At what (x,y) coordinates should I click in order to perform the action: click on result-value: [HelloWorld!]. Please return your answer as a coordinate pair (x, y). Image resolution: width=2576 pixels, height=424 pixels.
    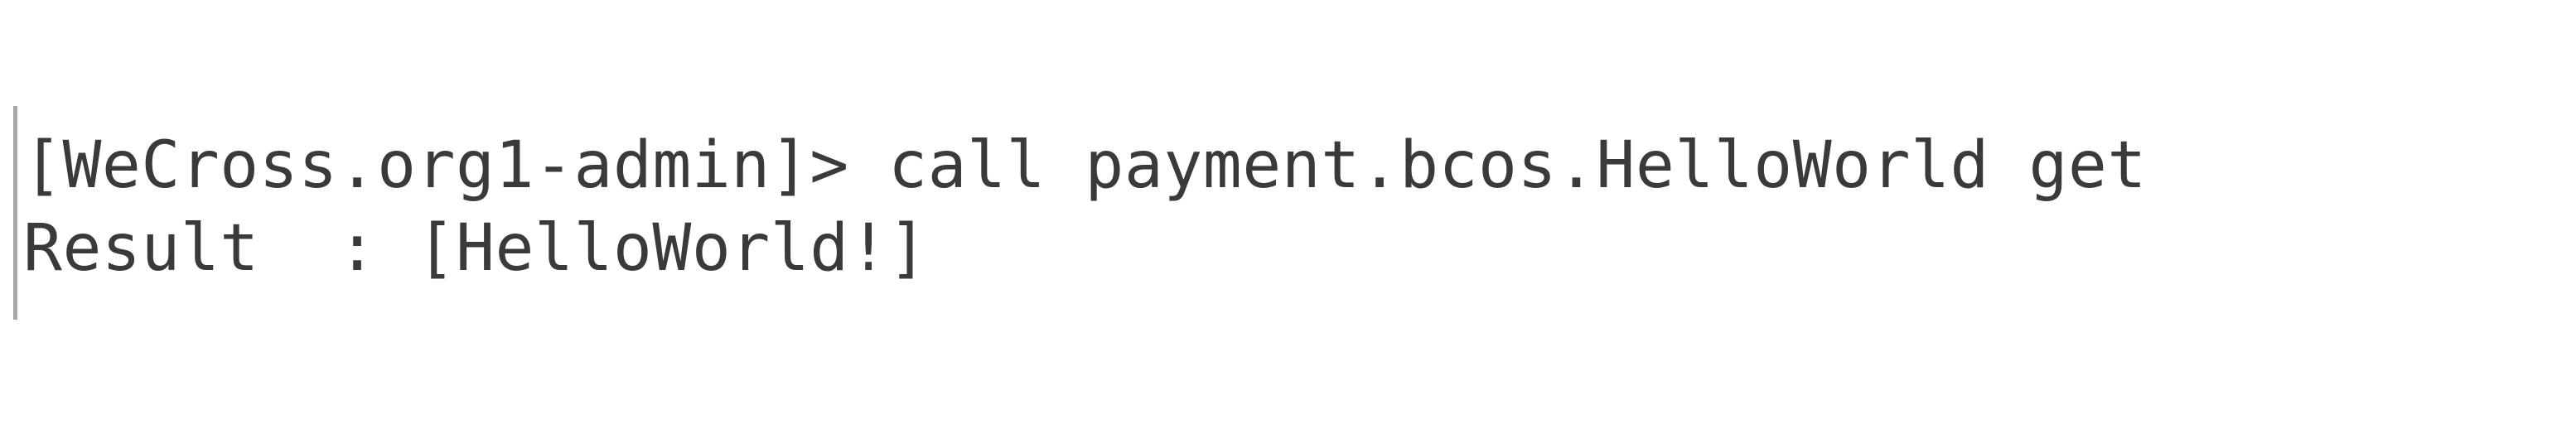
    Looking at the image, I should click on (672, 248).